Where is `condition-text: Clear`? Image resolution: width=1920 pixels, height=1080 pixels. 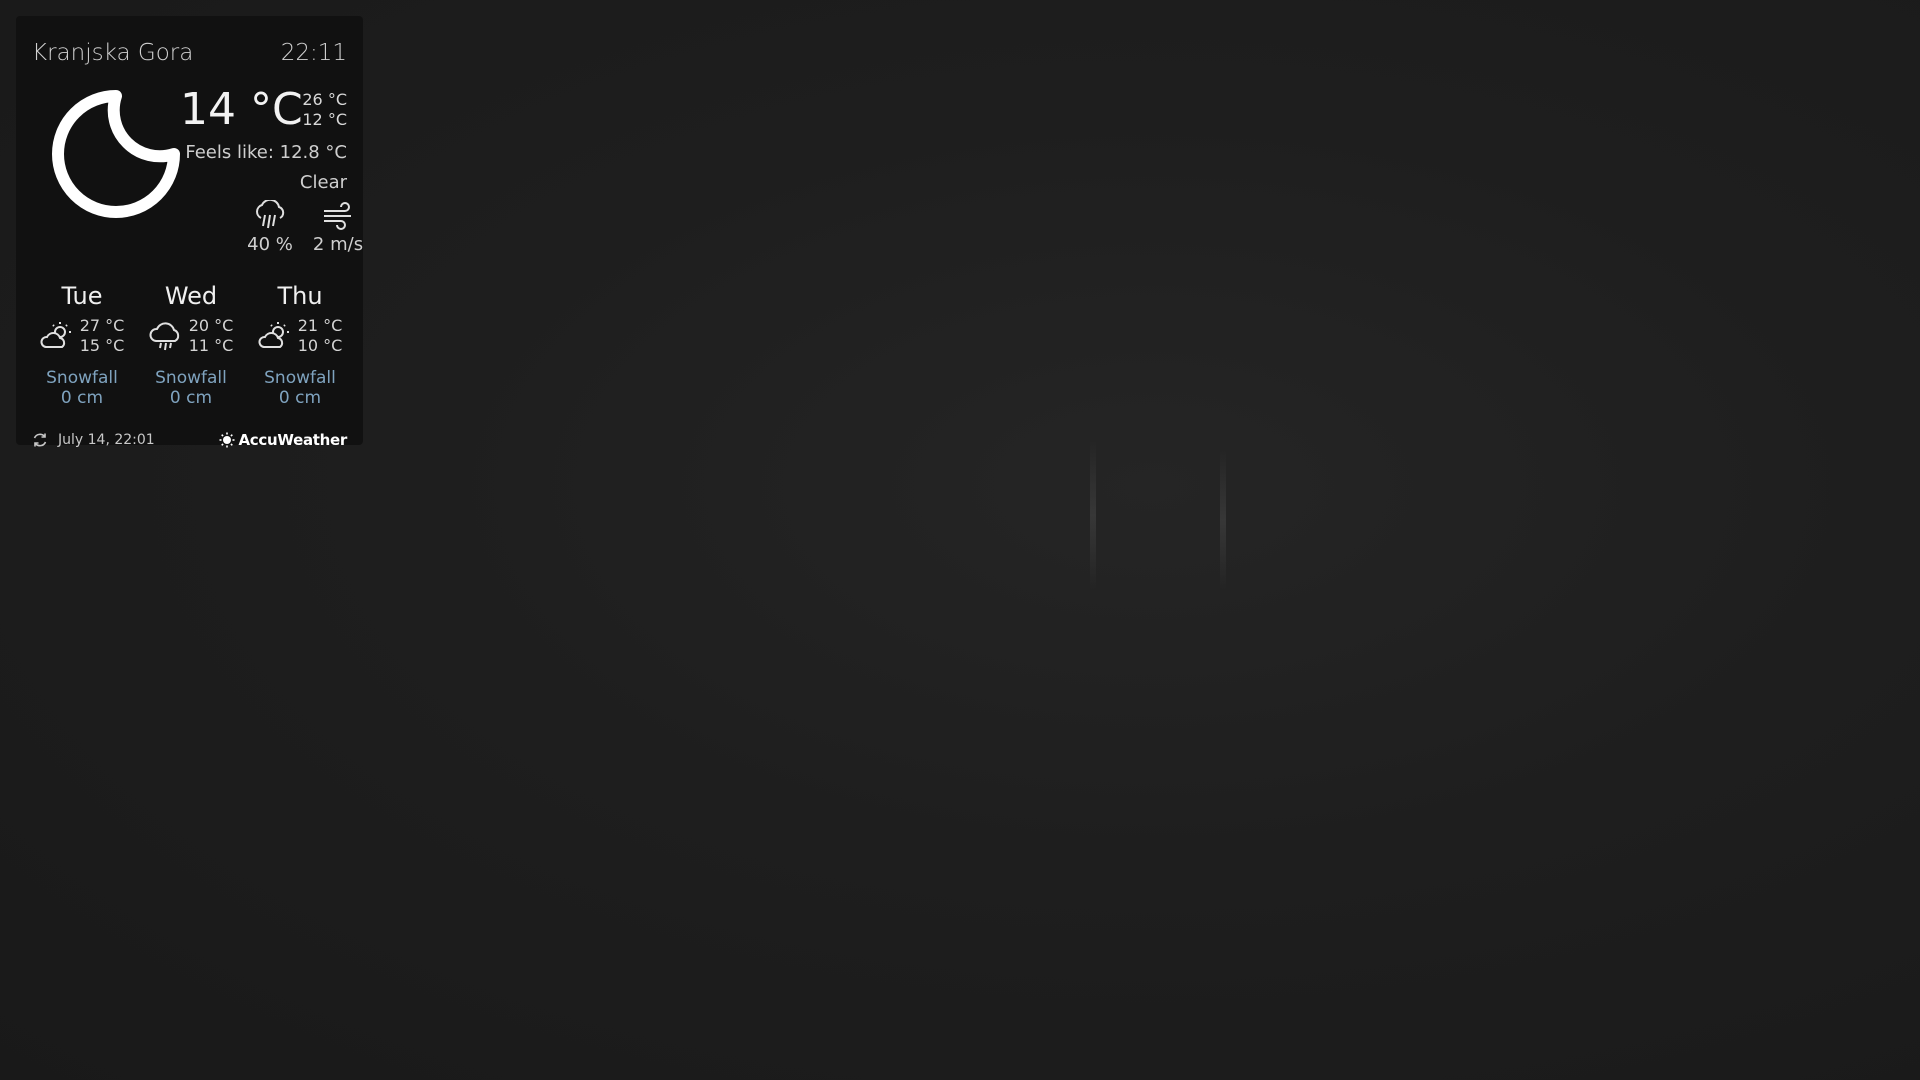
condition-text: Clear is located at coordinates (323, 182).